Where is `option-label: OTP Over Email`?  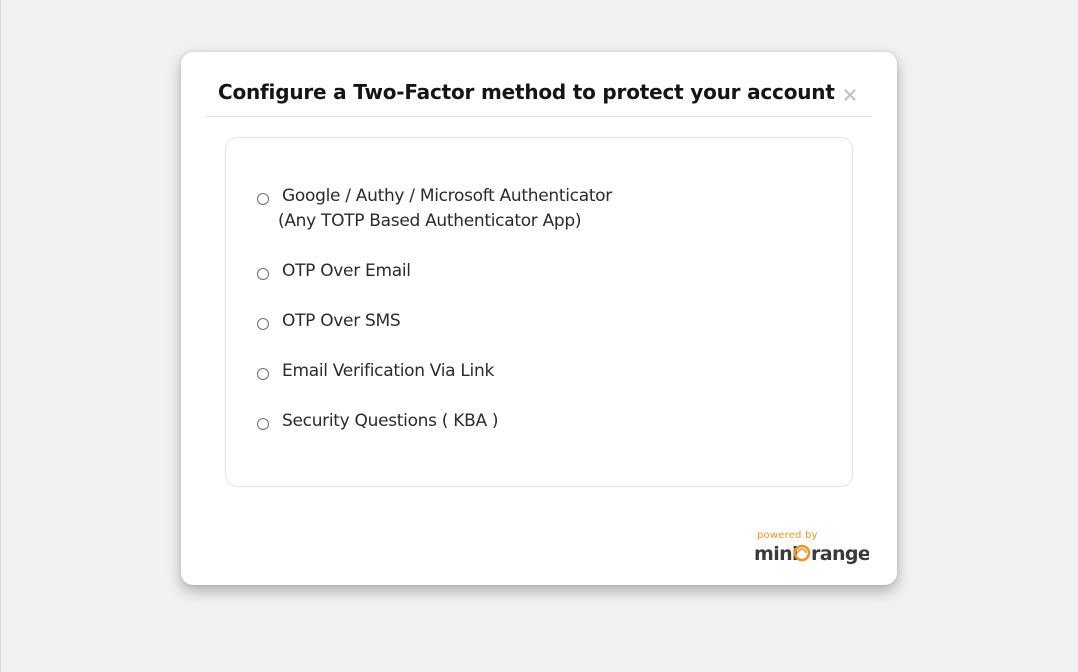 option-label: OTP Over Email is located at coordinates (346, 271).